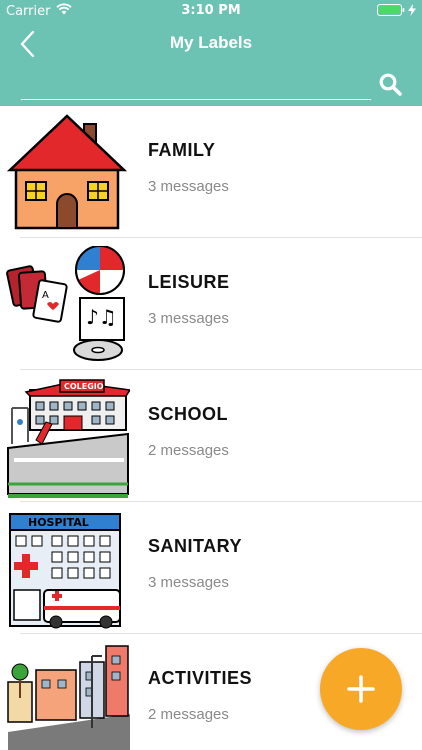  I want to click on search-button, so click(391, 85).